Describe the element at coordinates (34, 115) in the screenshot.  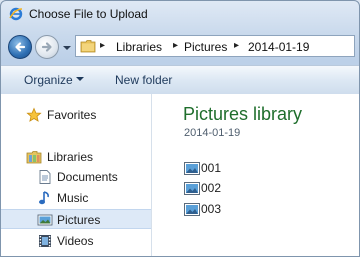
I see `star-icon` at that location.